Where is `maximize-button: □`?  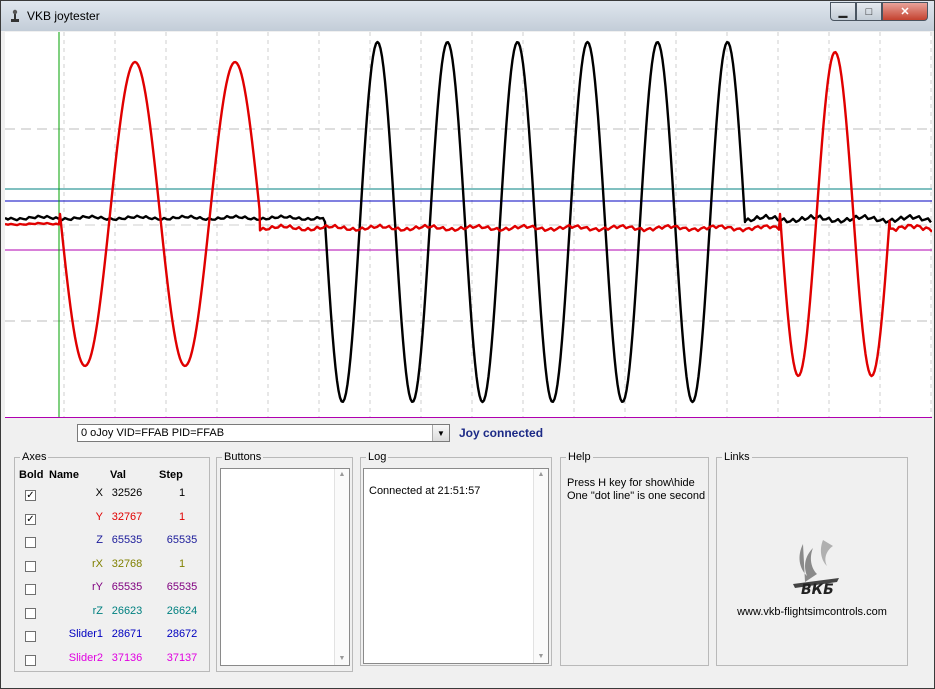 maximize-button: □ is located at coordinates (869, 11).